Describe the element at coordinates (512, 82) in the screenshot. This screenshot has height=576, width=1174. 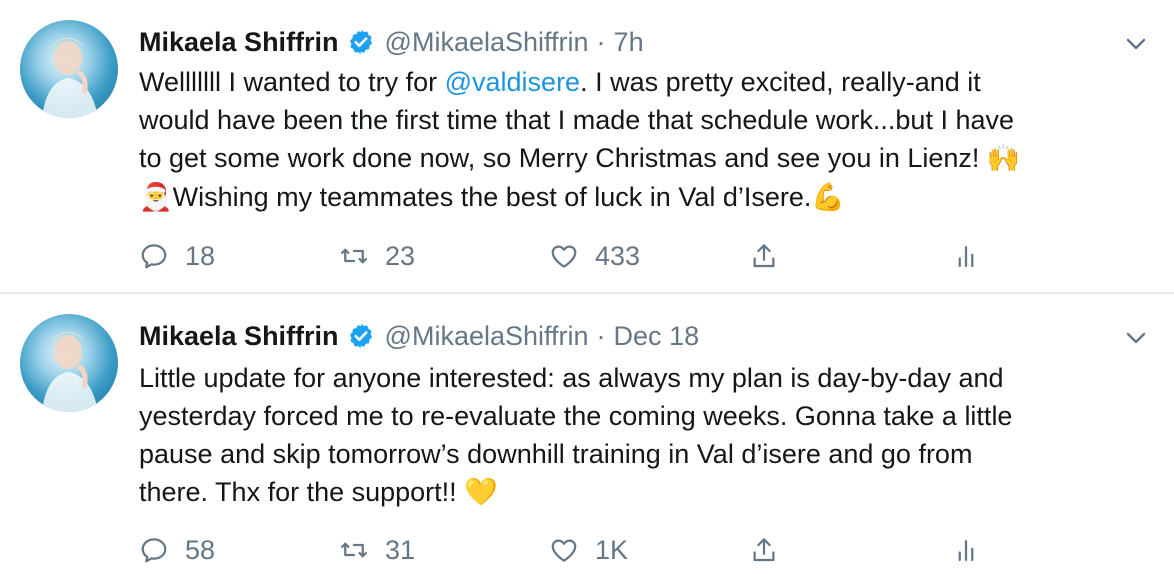
I see `mention-link: @valdisere` at that location.